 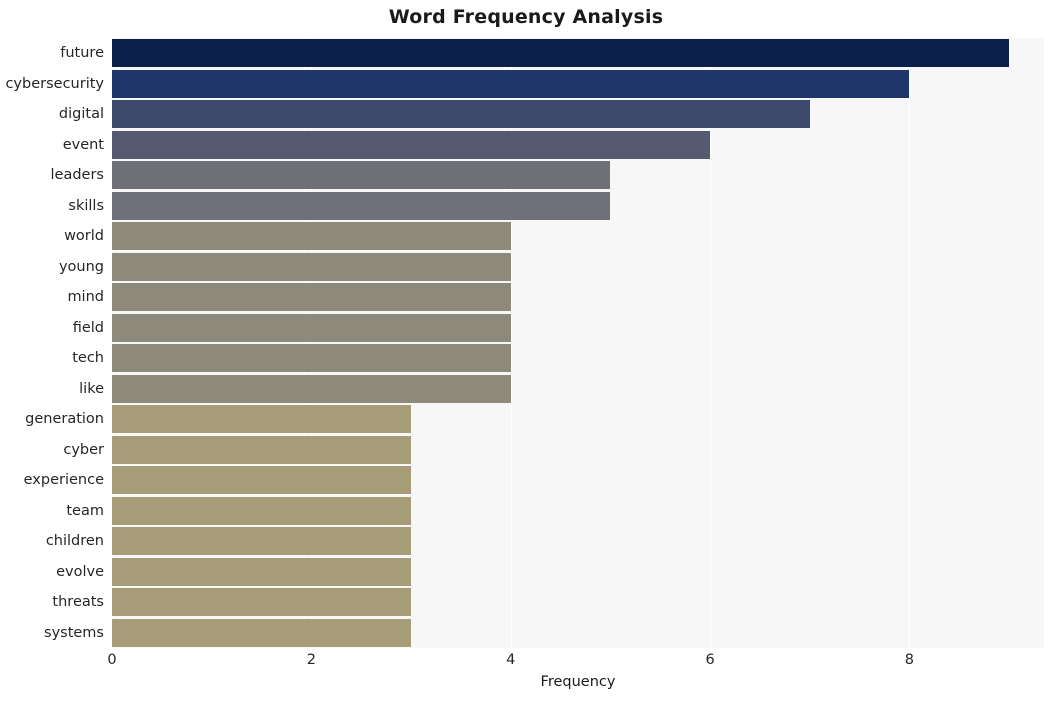 What do you see at coordinates (511, 660) in the screenshot?
I see `x-tick-label: 4` at bounding box center [511, 660].